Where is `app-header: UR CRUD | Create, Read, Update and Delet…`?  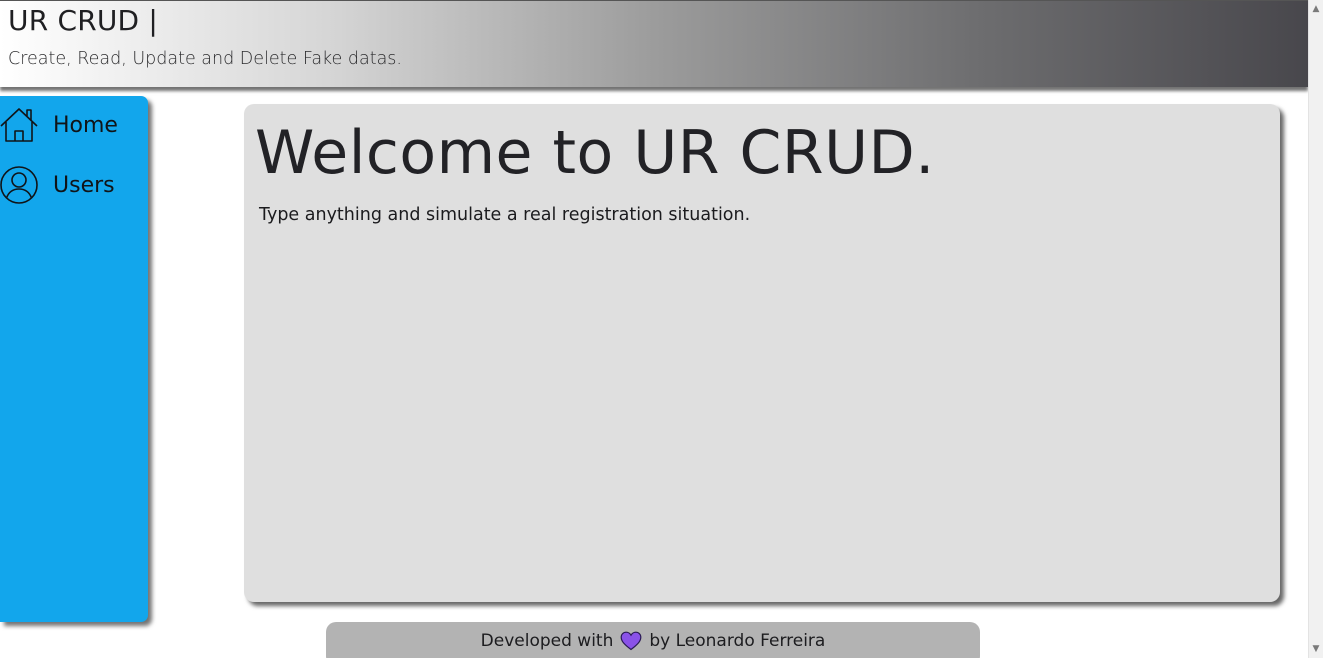
app-header: UR CRUD | Create, Read, Update and Delet… is located at coordinates (654, 43).